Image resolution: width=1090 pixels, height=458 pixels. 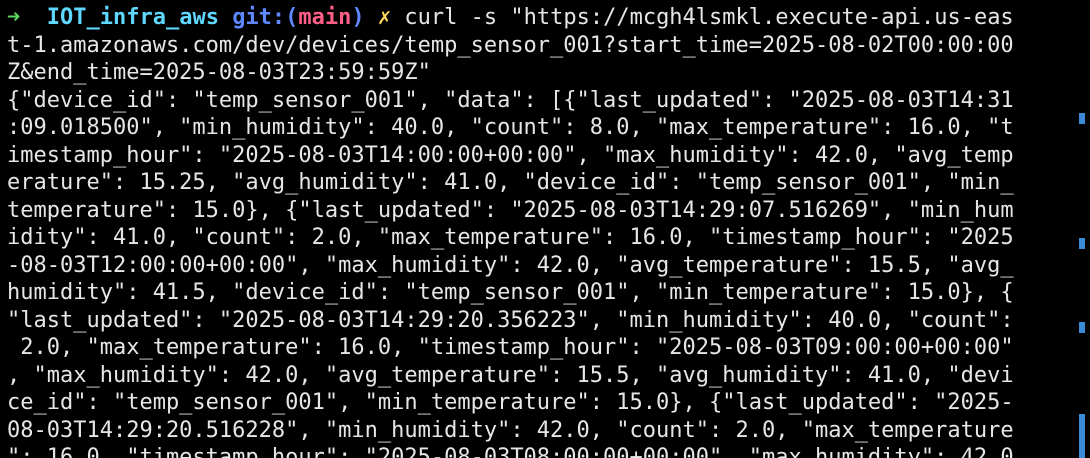 I want to click on repo-name: IOT_infra_aws, so click(x=132, y=17).